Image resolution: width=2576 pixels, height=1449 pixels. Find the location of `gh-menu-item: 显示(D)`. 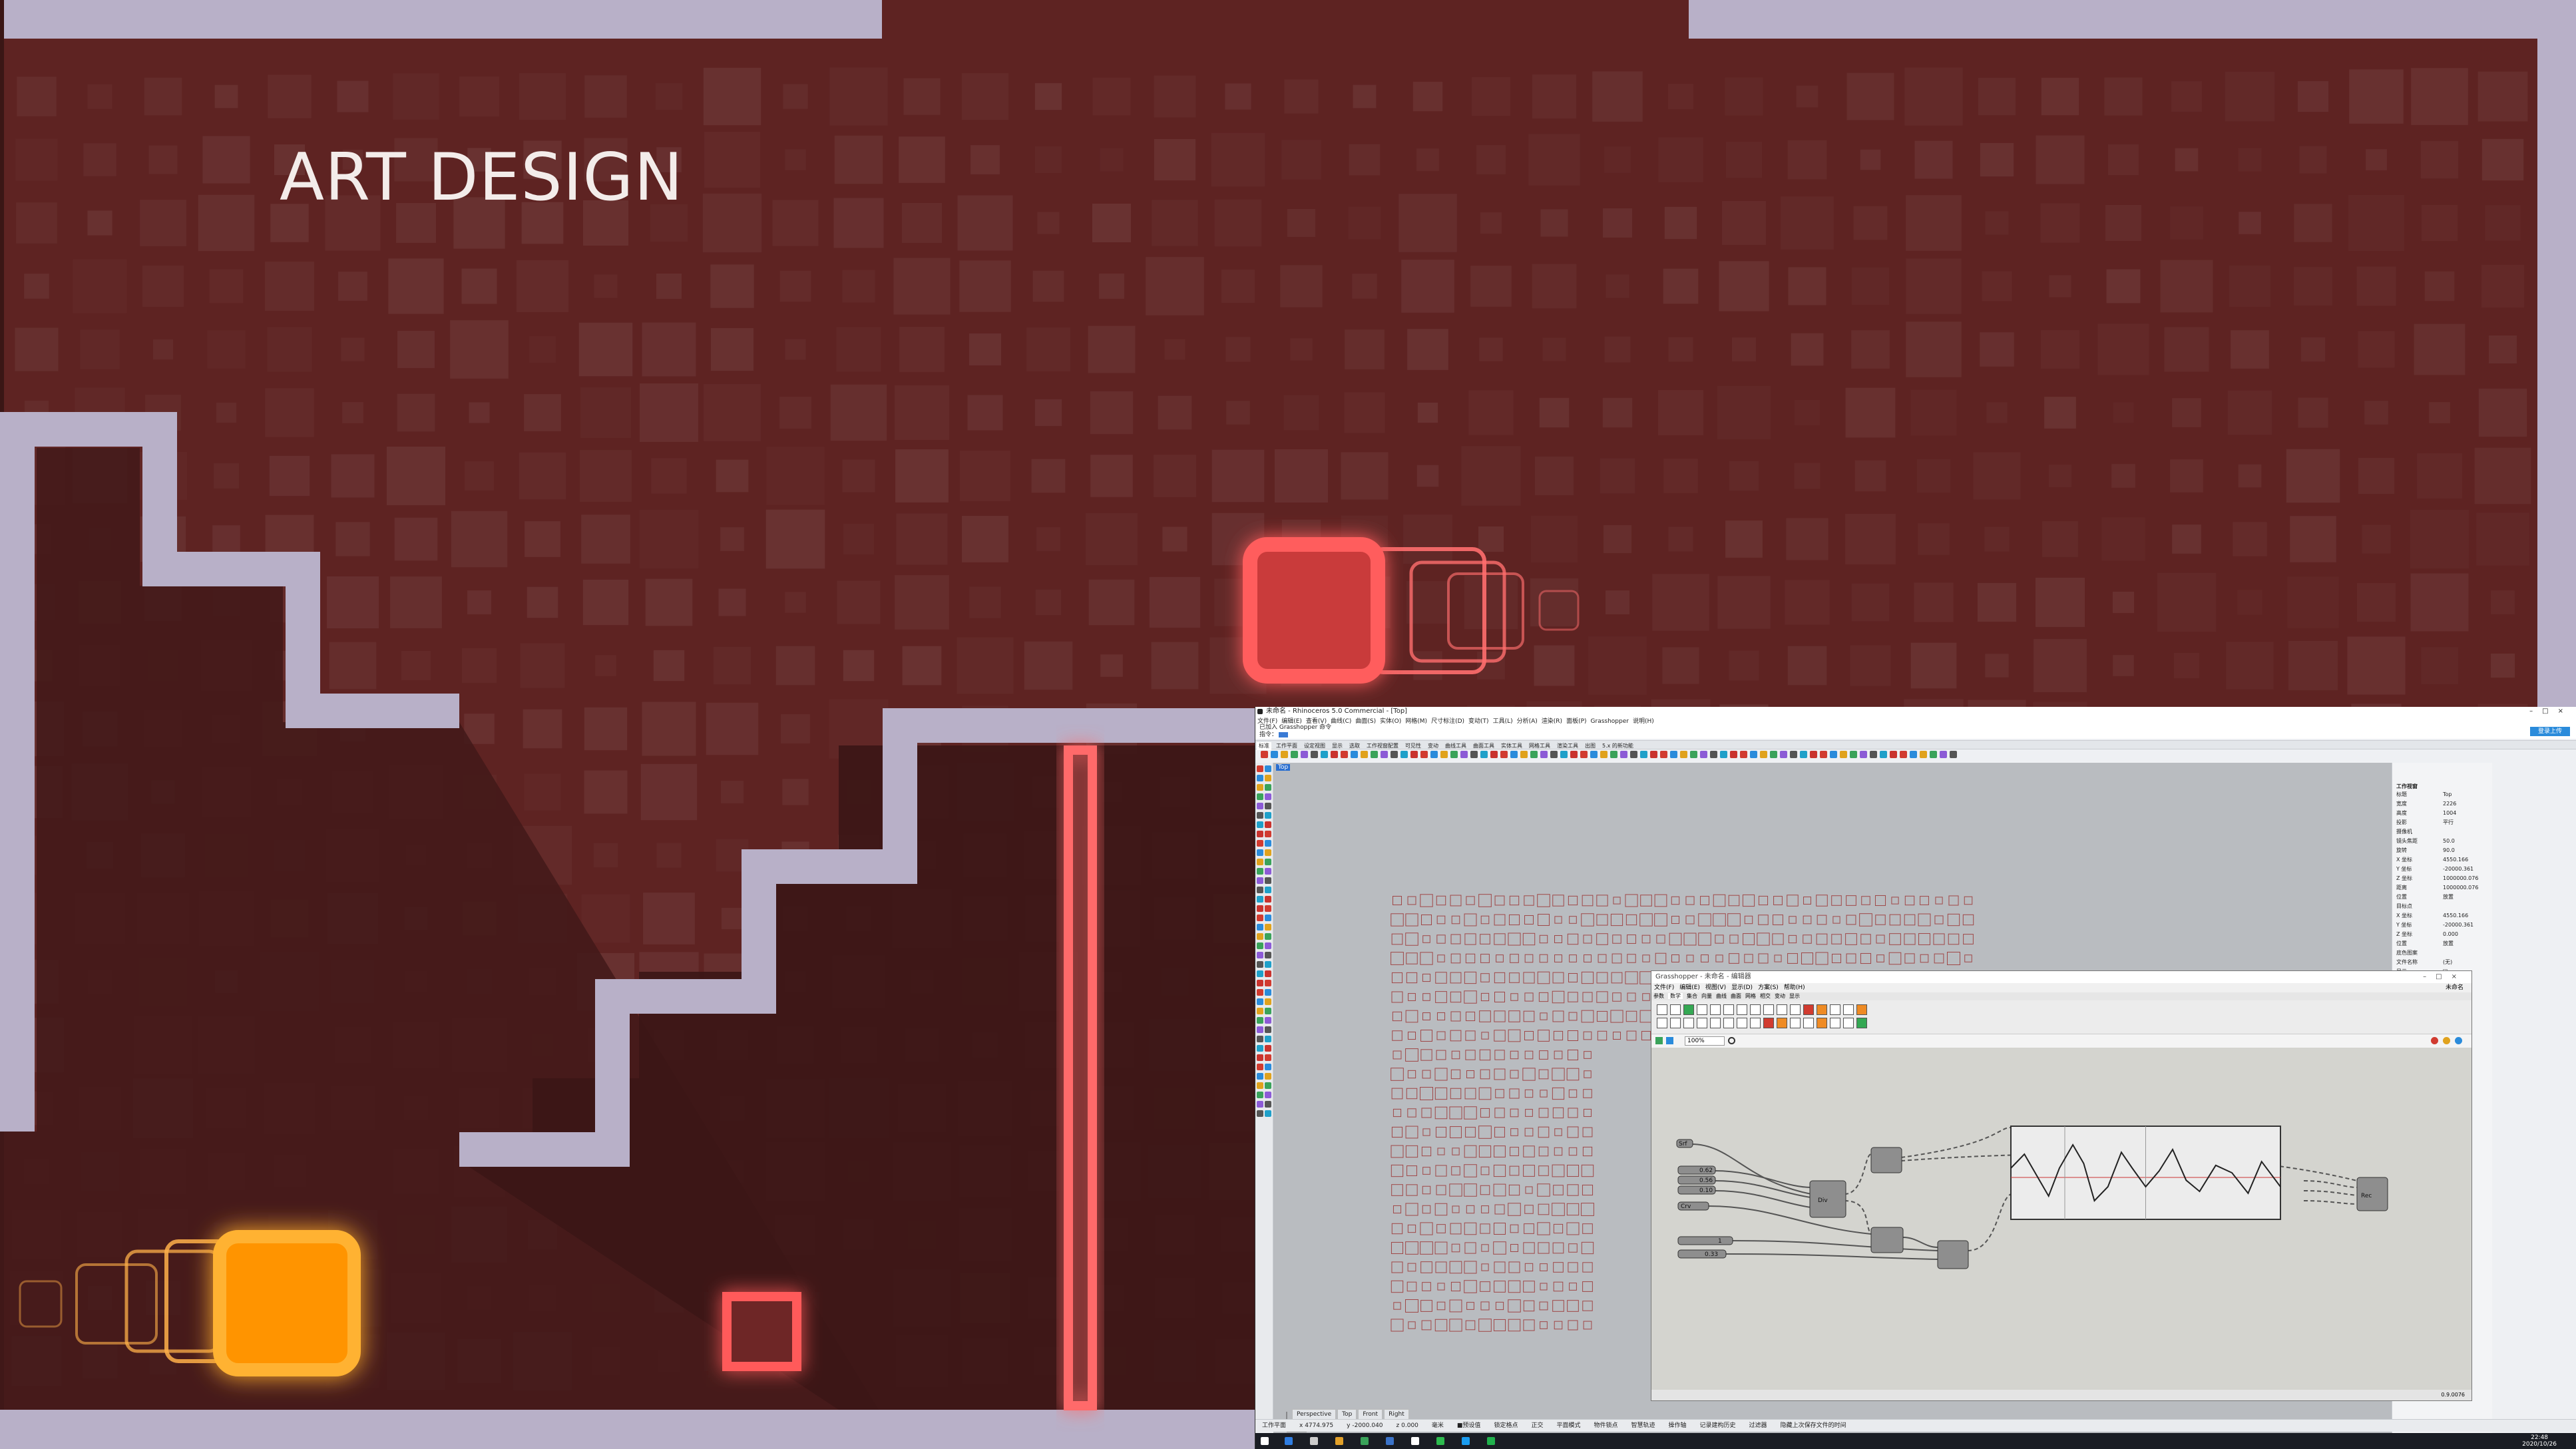

gh-menu-item: 显示(D) is located at coordinates (1742, 988).